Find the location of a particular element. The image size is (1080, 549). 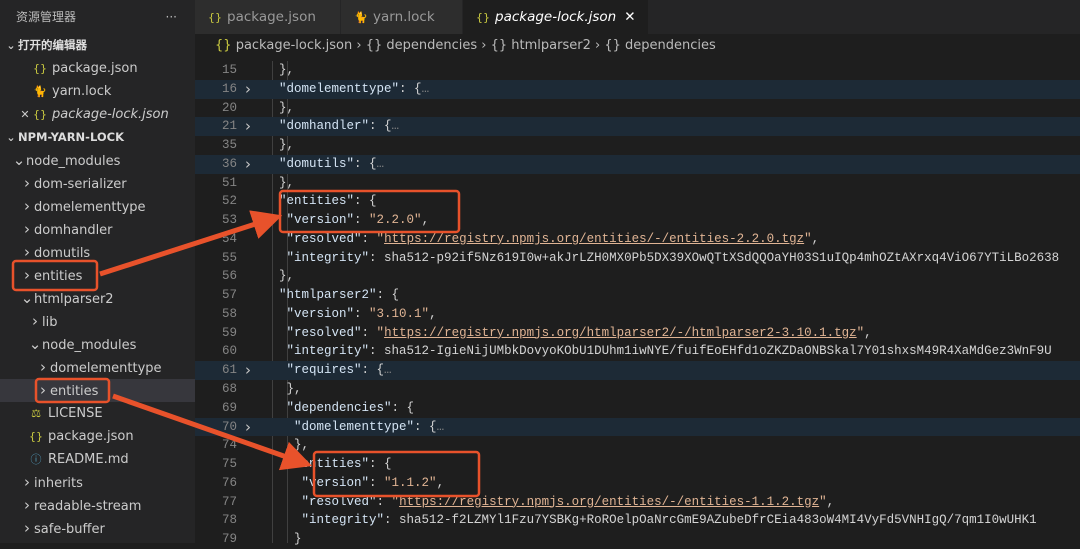

highlight-box-tree-nested-entities is located at coordinates (72, 390).